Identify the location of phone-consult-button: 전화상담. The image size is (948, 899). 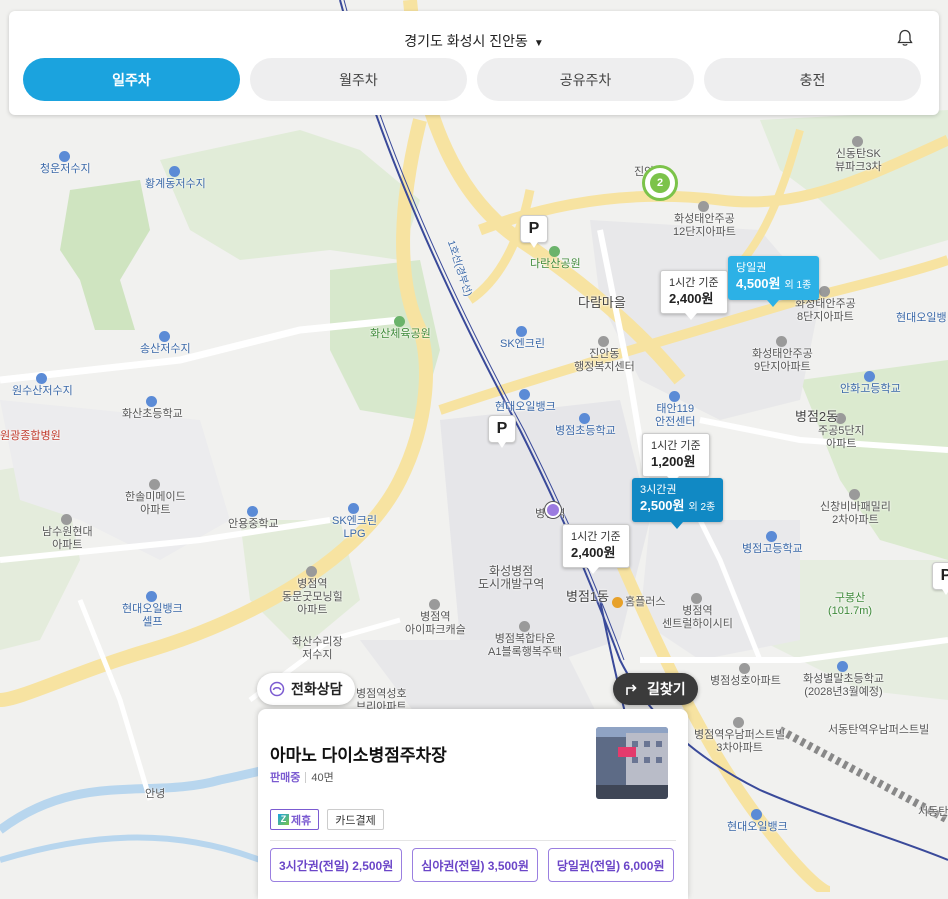
(306, 689).